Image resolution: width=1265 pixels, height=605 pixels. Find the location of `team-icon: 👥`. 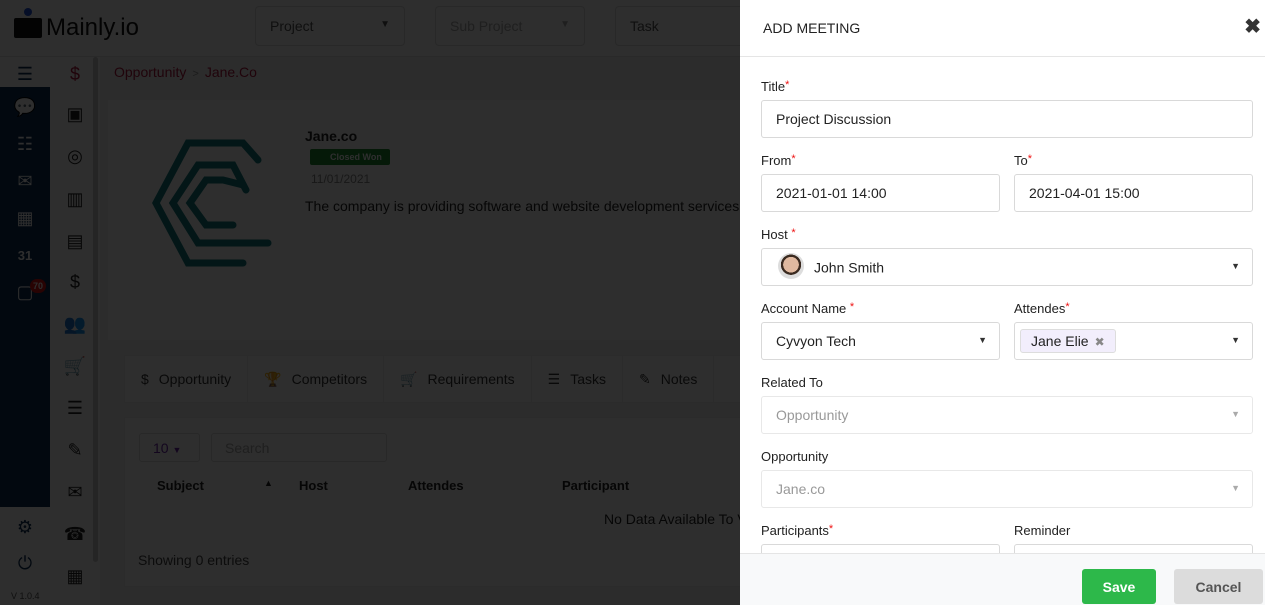

team-icon: 👥 is located at coordinates (75, 324).